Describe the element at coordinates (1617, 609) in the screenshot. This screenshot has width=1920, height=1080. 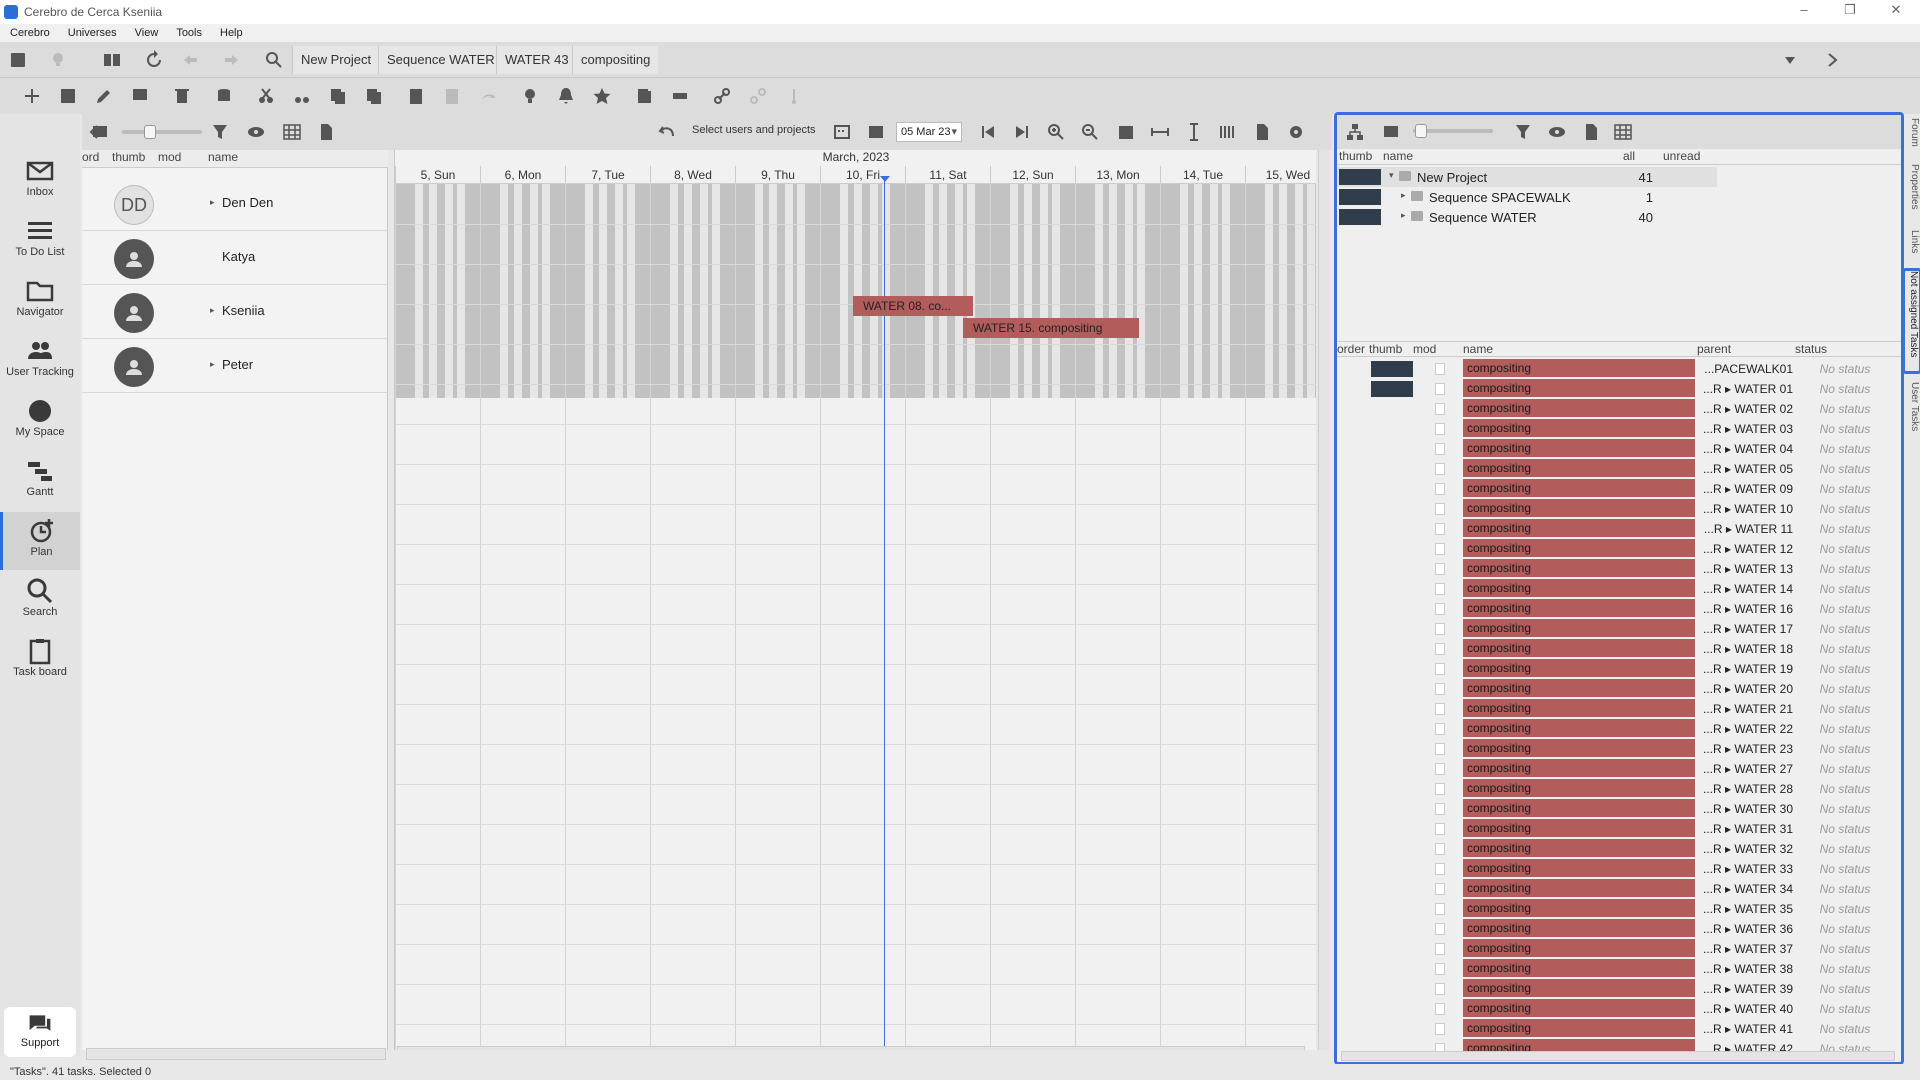
I see `task-row: compositing ...R ▸ WATER 16 No status` at that location.